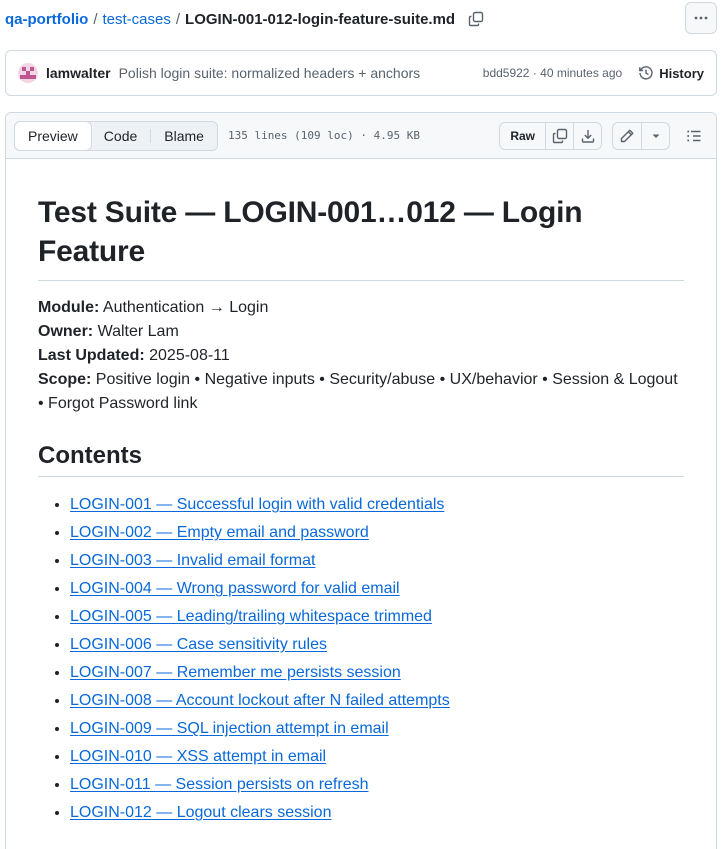  I want to click on list-item: LOGIN-010 — XSS attempt in email, so click(377, 757).